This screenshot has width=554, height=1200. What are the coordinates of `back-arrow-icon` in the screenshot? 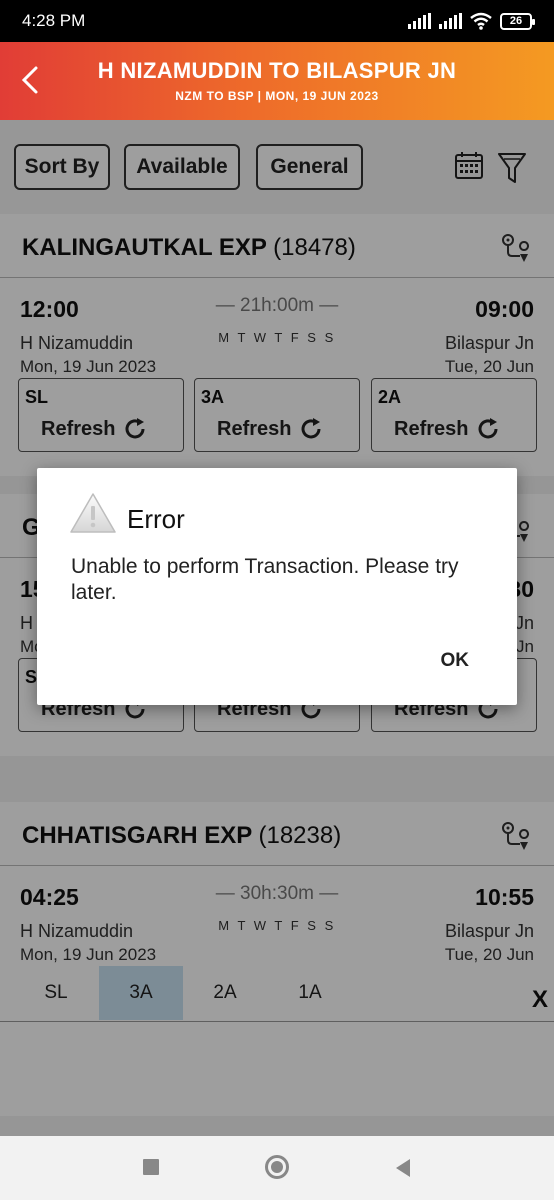 It's located at (32, 80).